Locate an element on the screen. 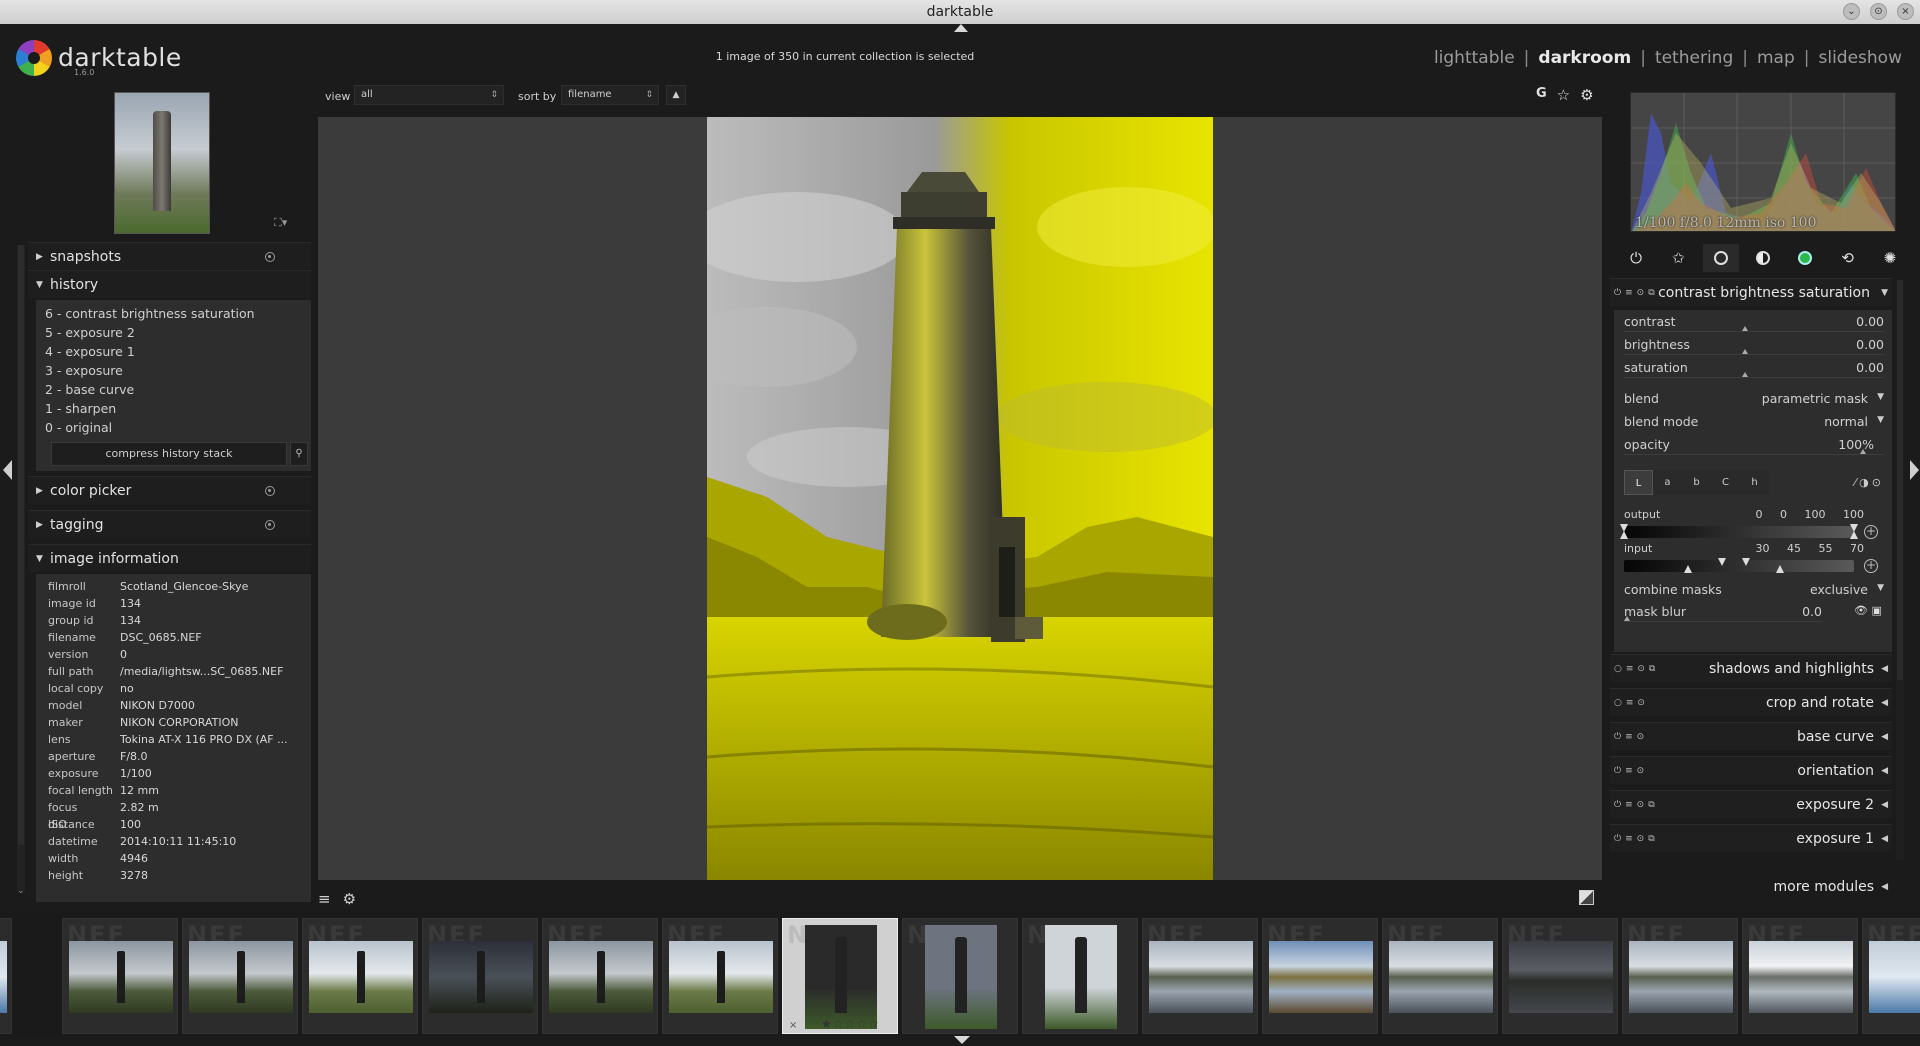  history-item: 1 - sharpen is located at coordinates (173, 408).